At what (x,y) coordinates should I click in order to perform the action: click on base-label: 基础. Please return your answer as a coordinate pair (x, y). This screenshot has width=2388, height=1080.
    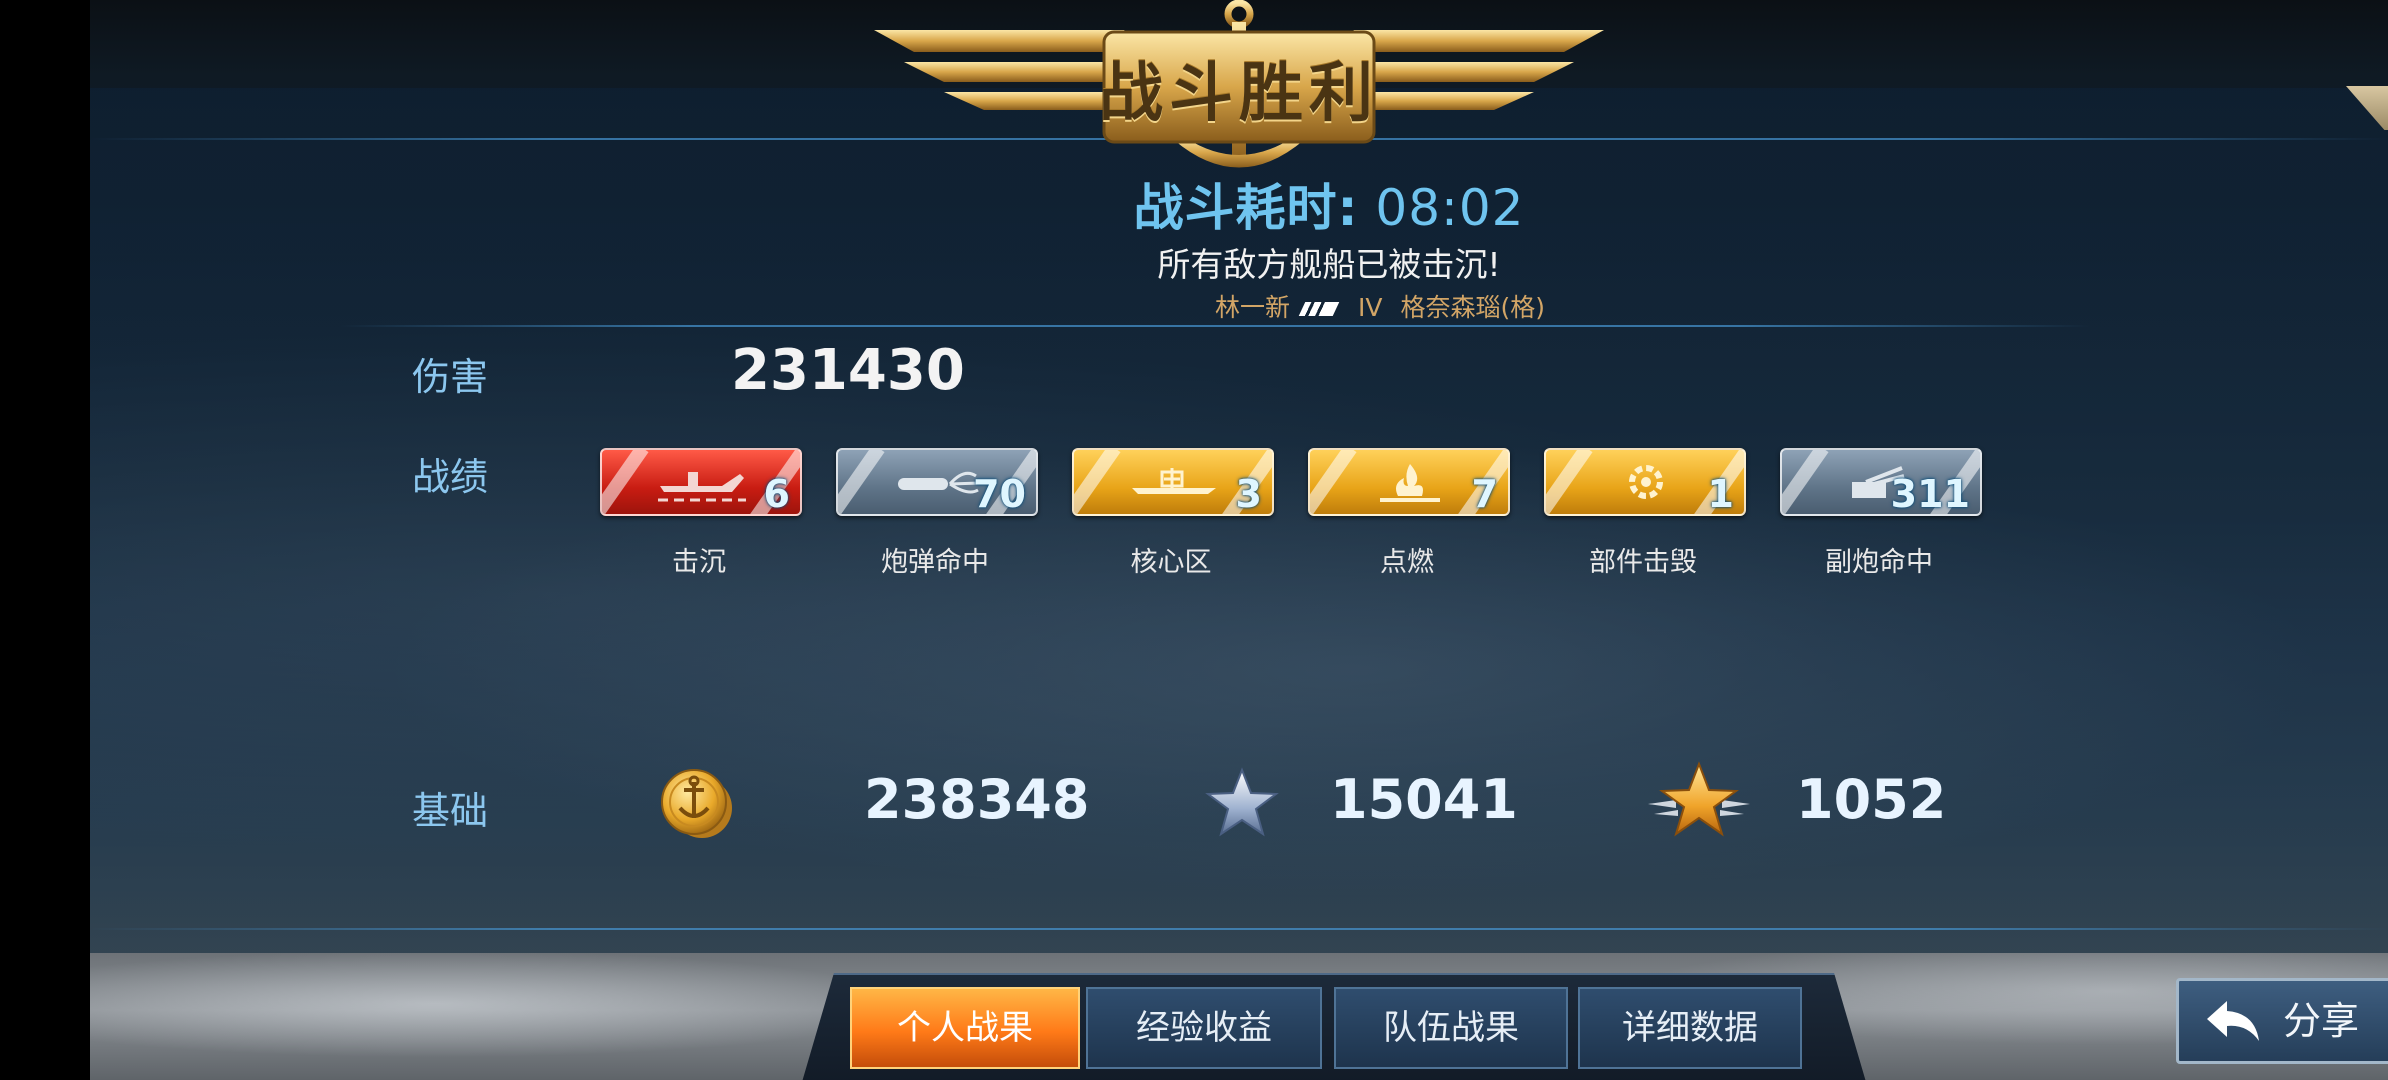
    Looking at the image, I should click on (450, 811).